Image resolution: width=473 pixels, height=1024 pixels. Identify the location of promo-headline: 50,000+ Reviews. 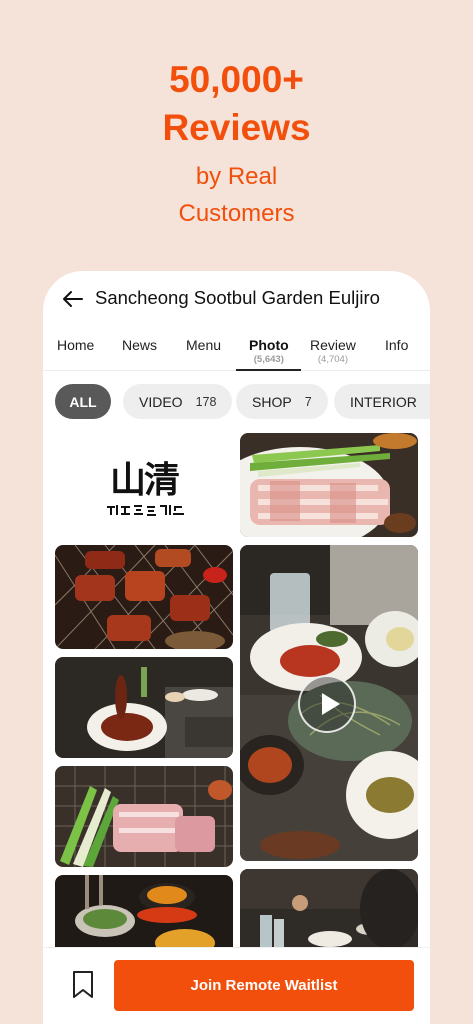
(236, 104).